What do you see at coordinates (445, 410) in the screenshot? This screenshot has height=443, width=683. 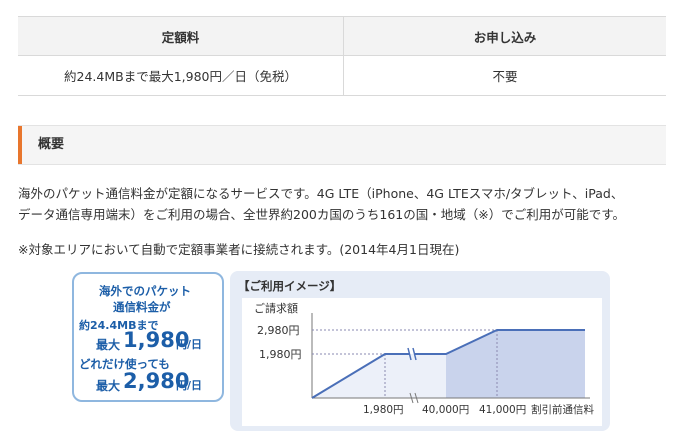 I see `x-tick-40000: 40,000円` at bounding box center [445, 410].